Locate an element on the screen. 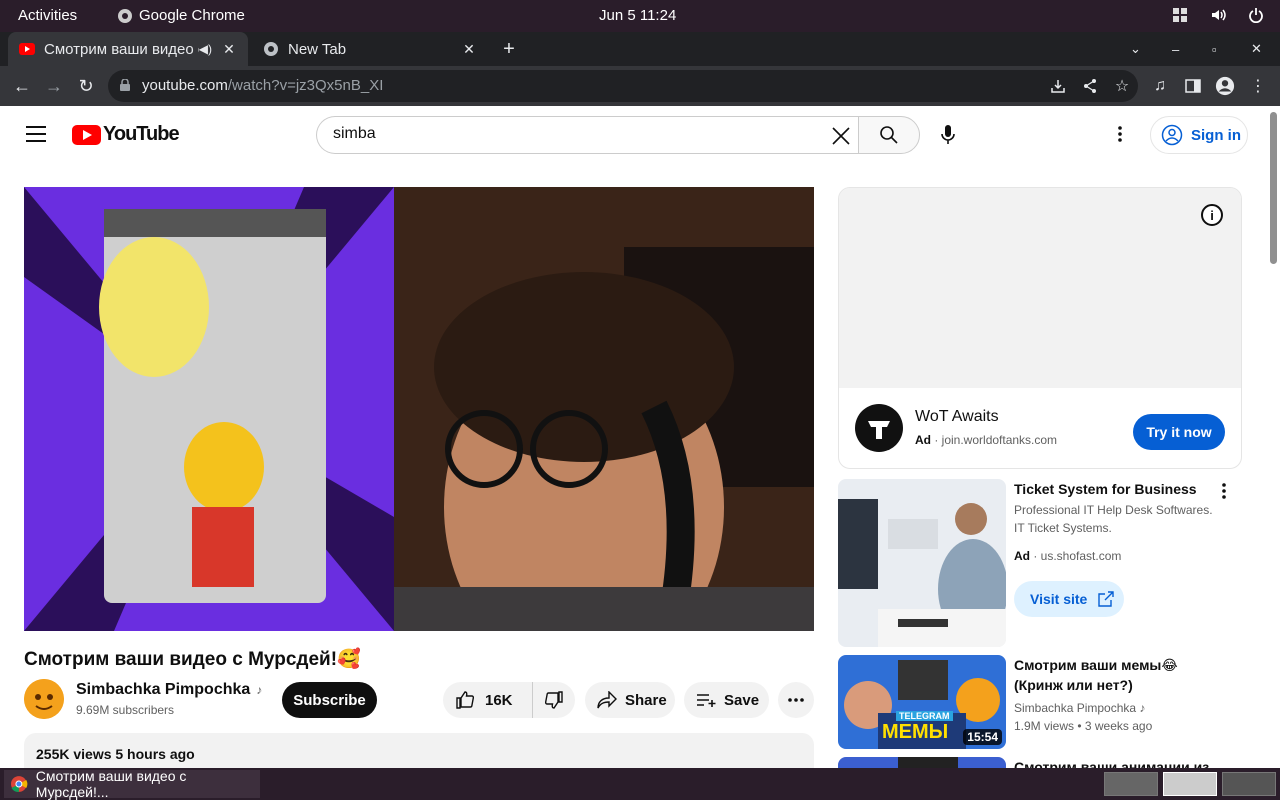  install-icon is located at coordinates (1058, 86).